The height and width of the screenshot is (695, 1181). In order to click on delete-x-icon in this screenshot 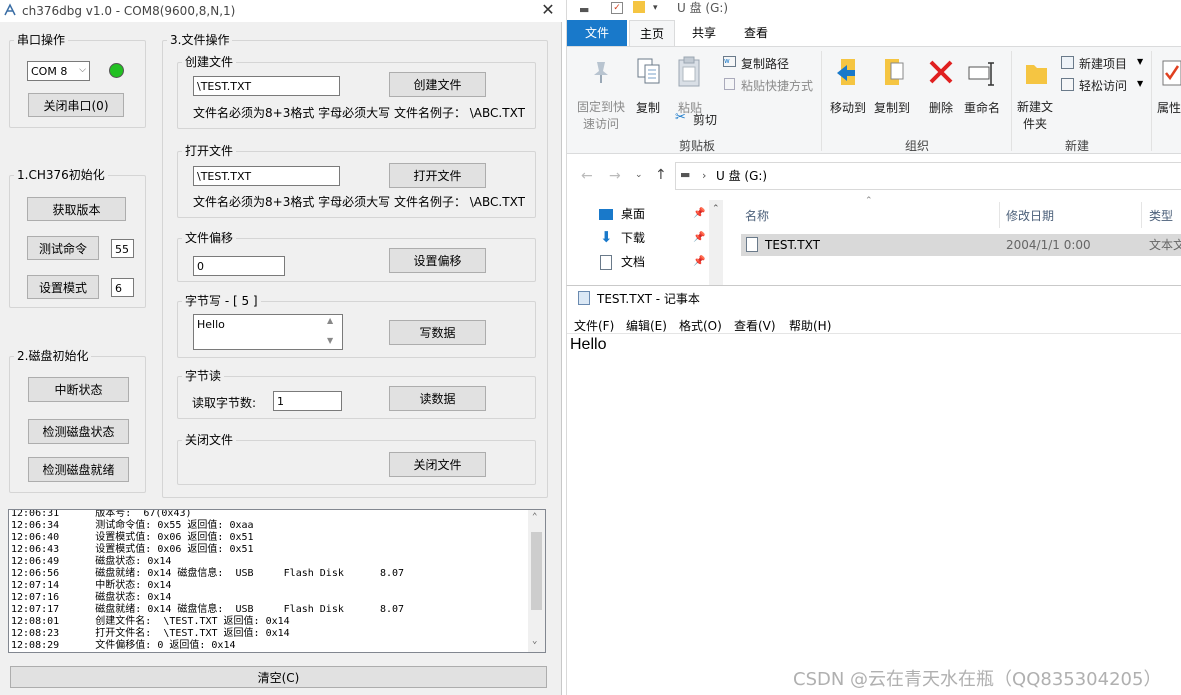, I will do `click(941, 72)`.